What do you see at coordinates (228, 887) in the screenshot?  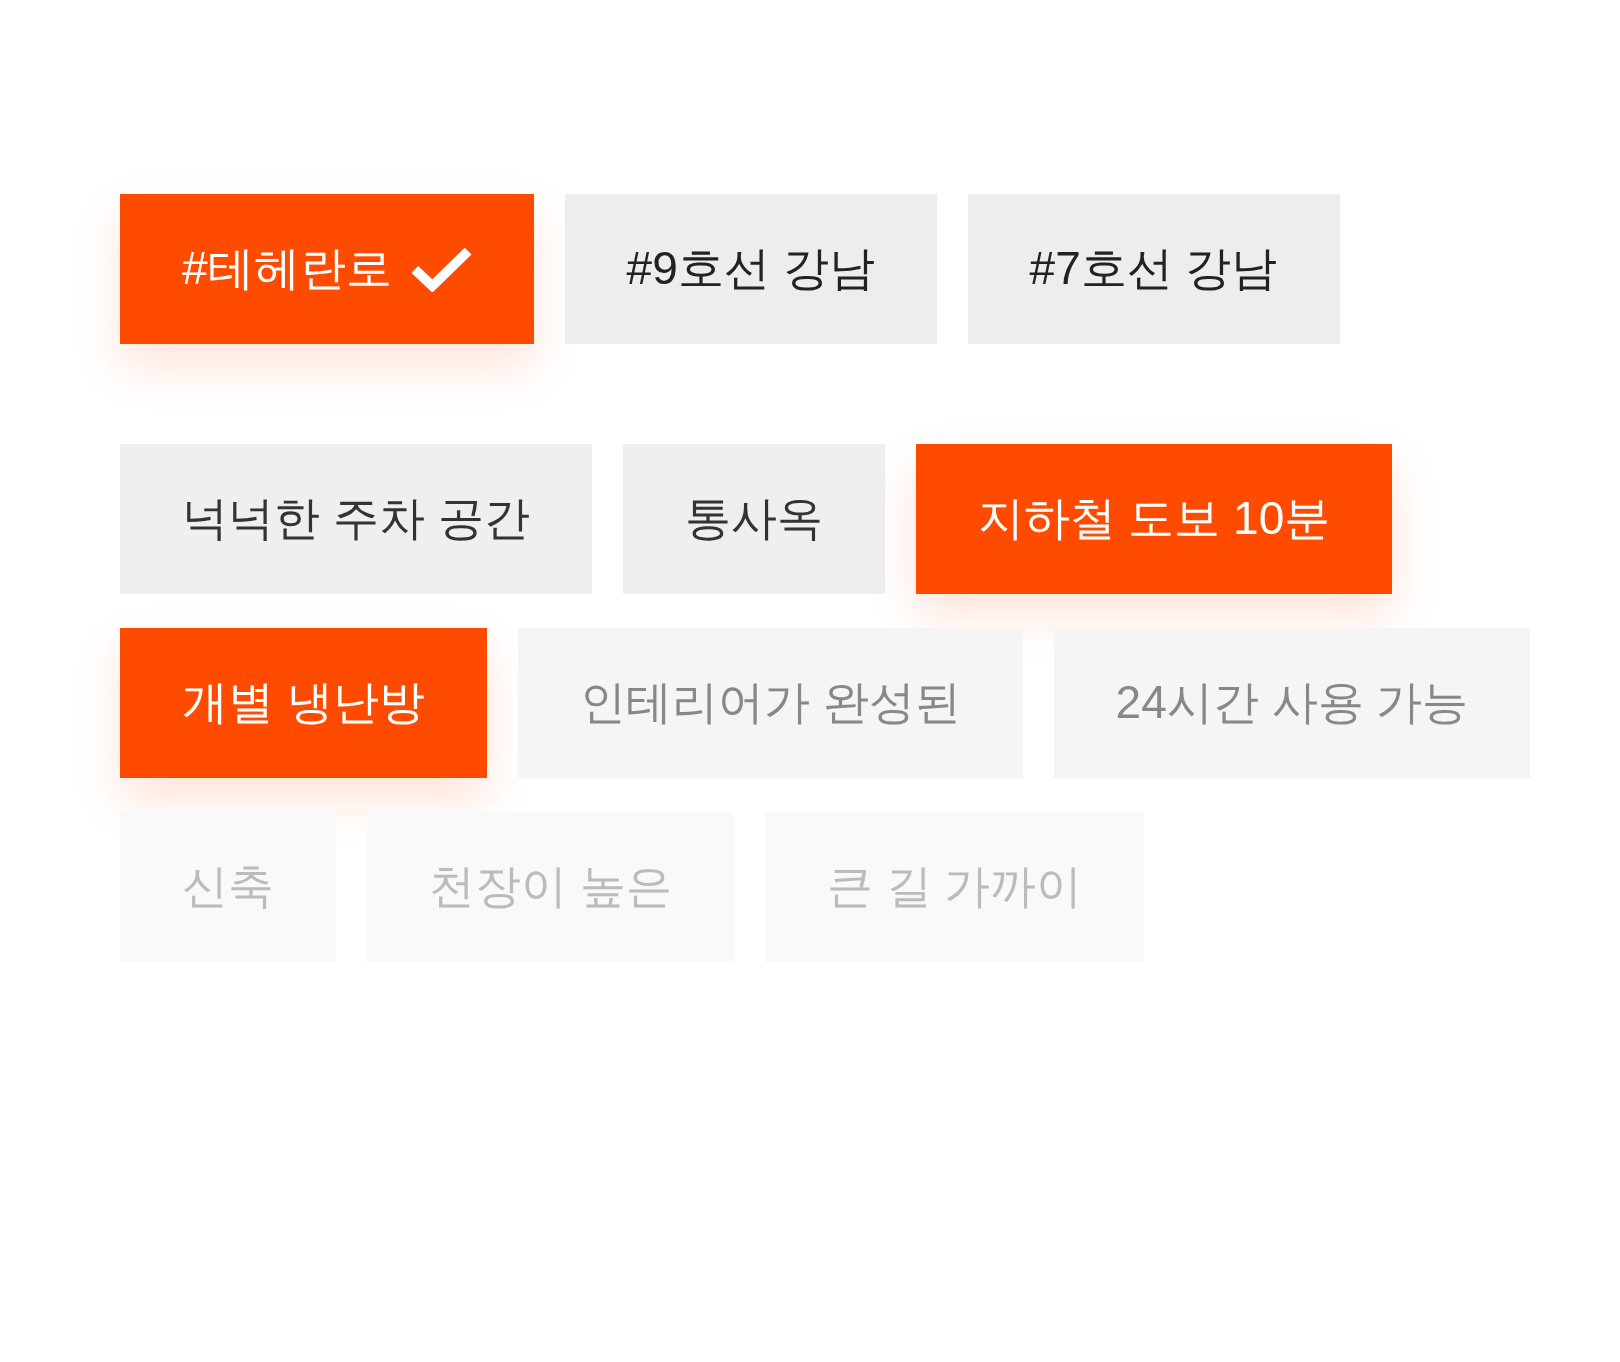 I see `tag-chip: 신축` at bounding box center [228, 887].